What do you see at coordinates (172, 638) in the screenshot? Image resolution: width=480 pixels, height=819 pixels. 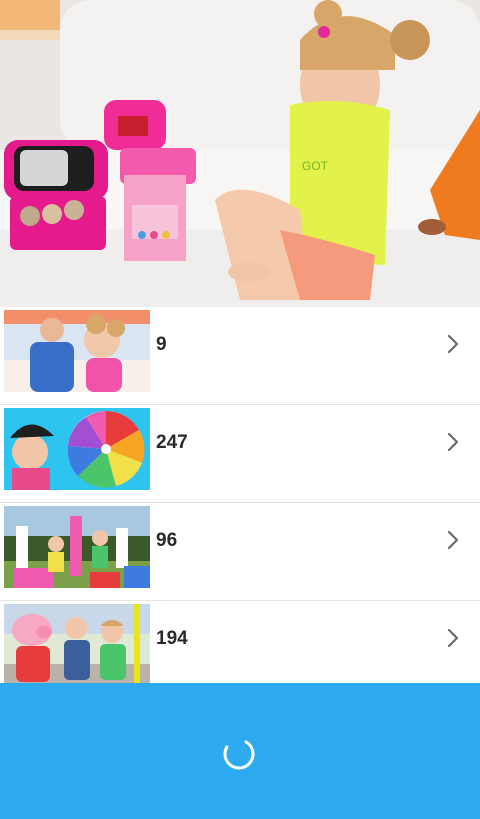 I see `view-count: 194` at bounding box center [172, 638].